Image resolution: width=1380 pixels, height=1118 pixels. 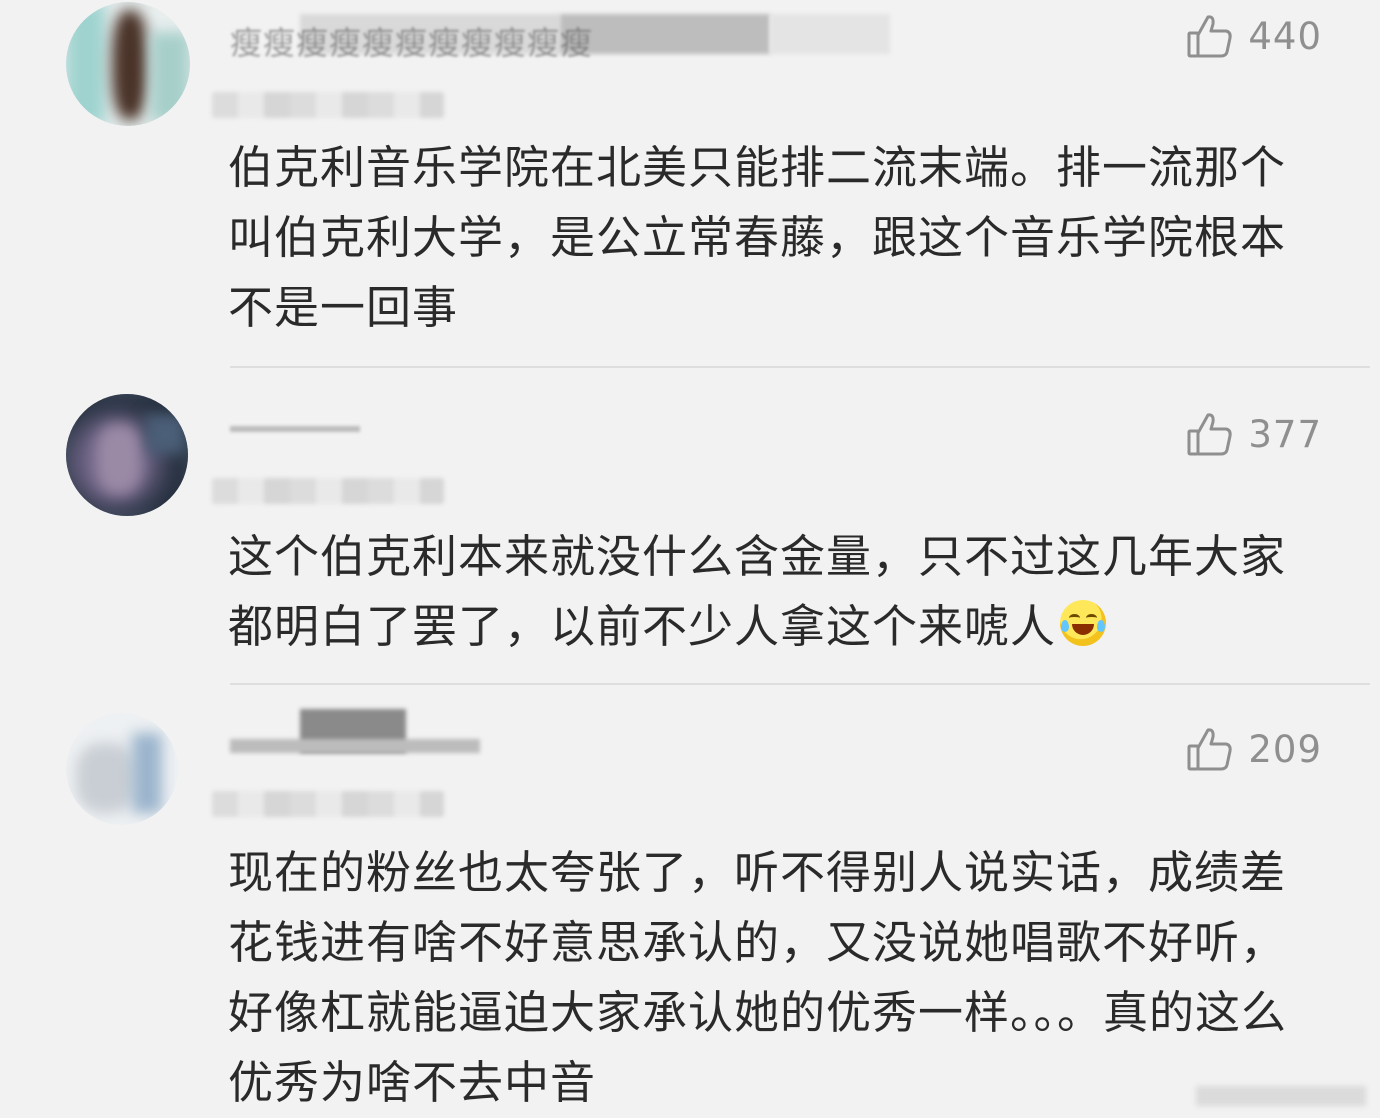 What do you see at coordinates (1285, 36) in the screenshot?
I see `like-count: 440` at bounding box center [1285, 36].